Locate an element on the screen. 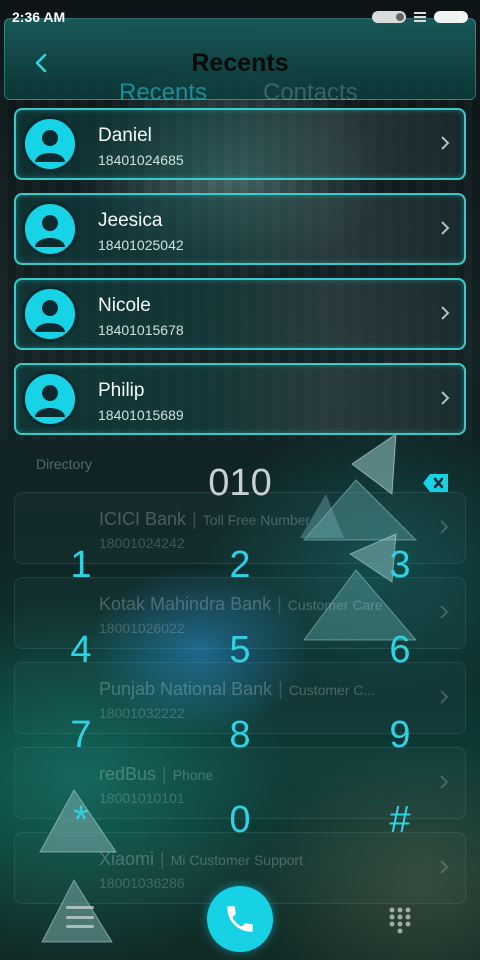 This screenshot has height=960, width=480. backspace-icon is located at coordinates (435, 483).